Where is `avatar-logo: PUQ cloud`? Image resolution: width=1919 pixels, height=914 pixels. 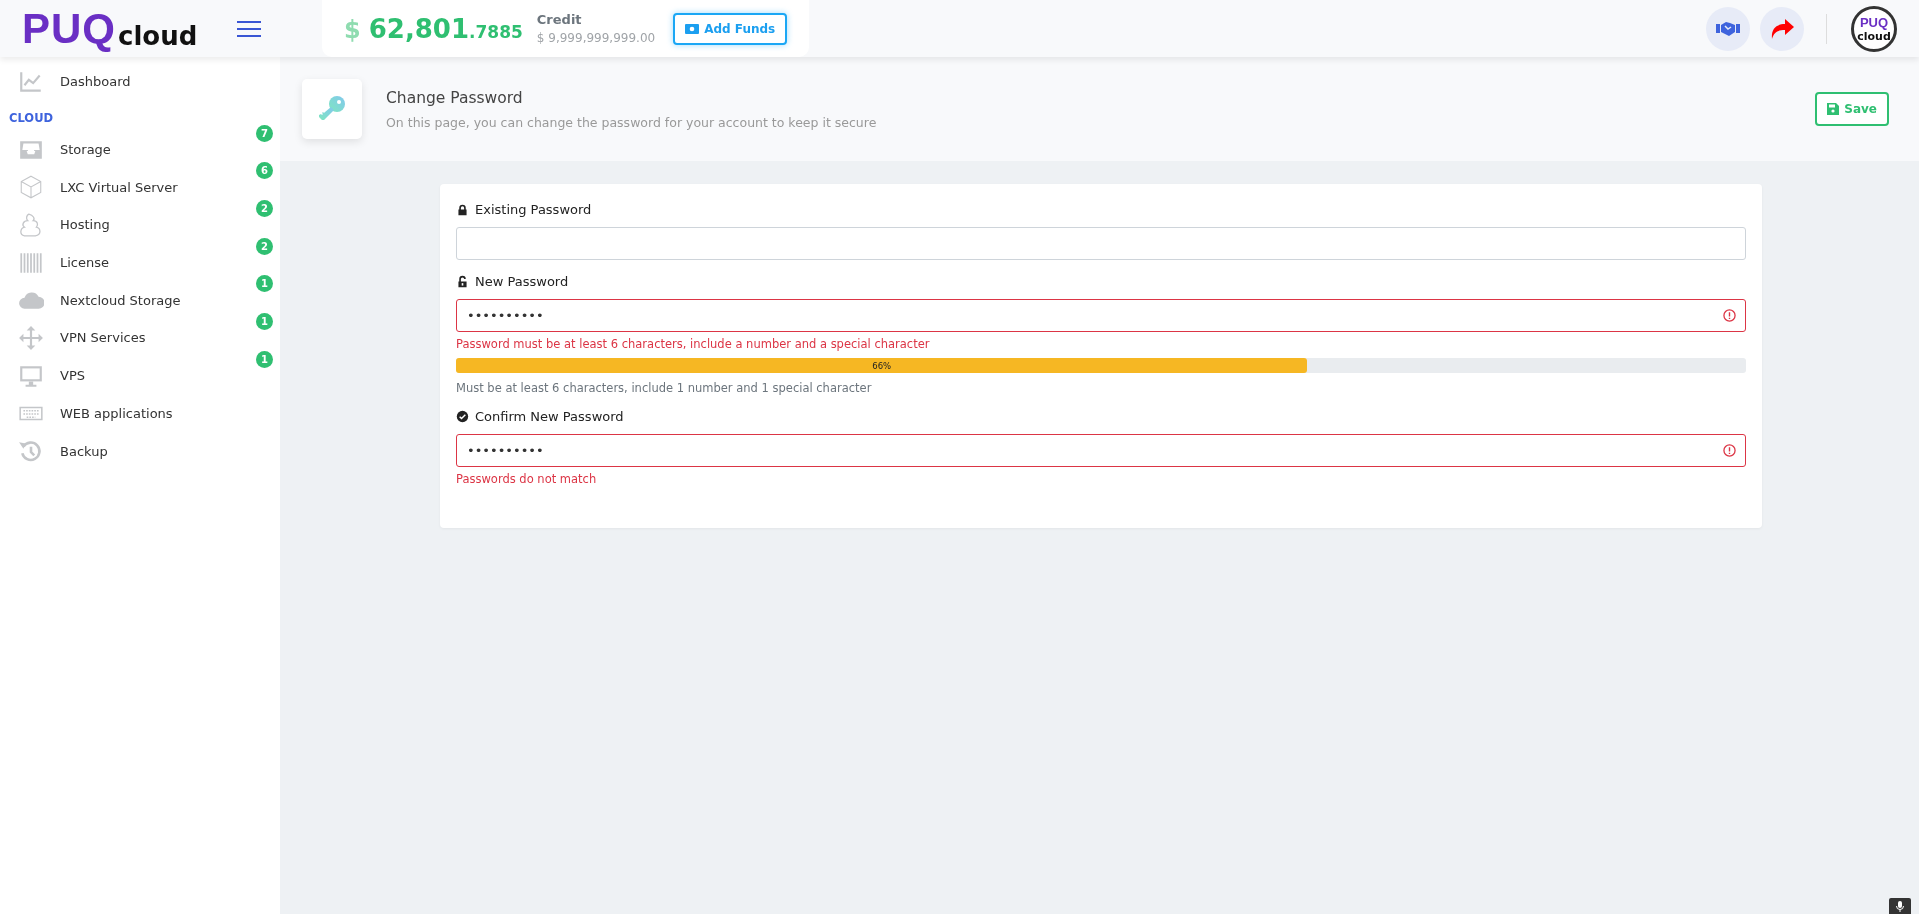
avatar-logo: PUQ cloud is located at coordinates (1874, 28).